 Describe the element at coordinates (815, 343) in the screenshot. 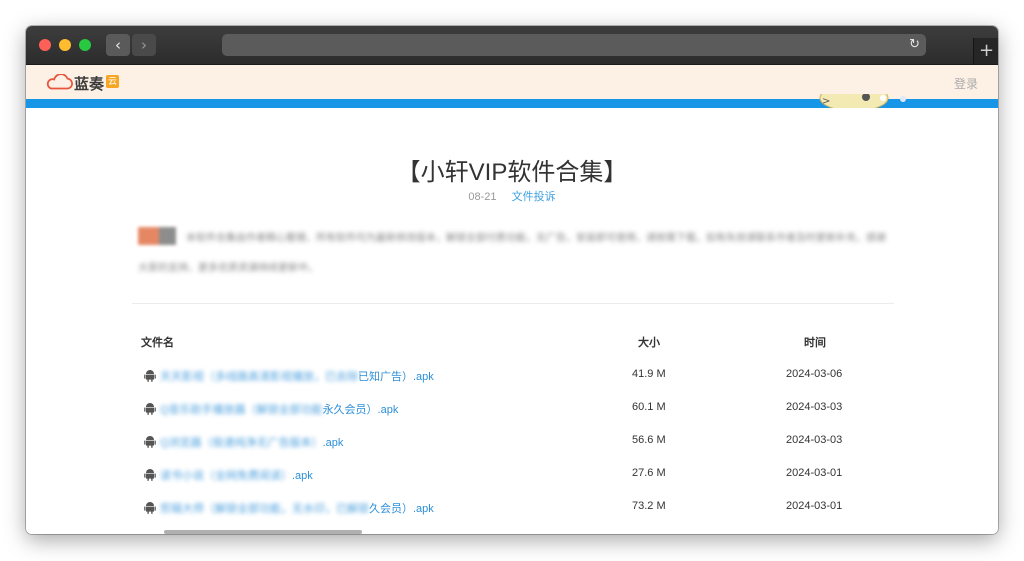

I see `header-time: 时间` at that location.